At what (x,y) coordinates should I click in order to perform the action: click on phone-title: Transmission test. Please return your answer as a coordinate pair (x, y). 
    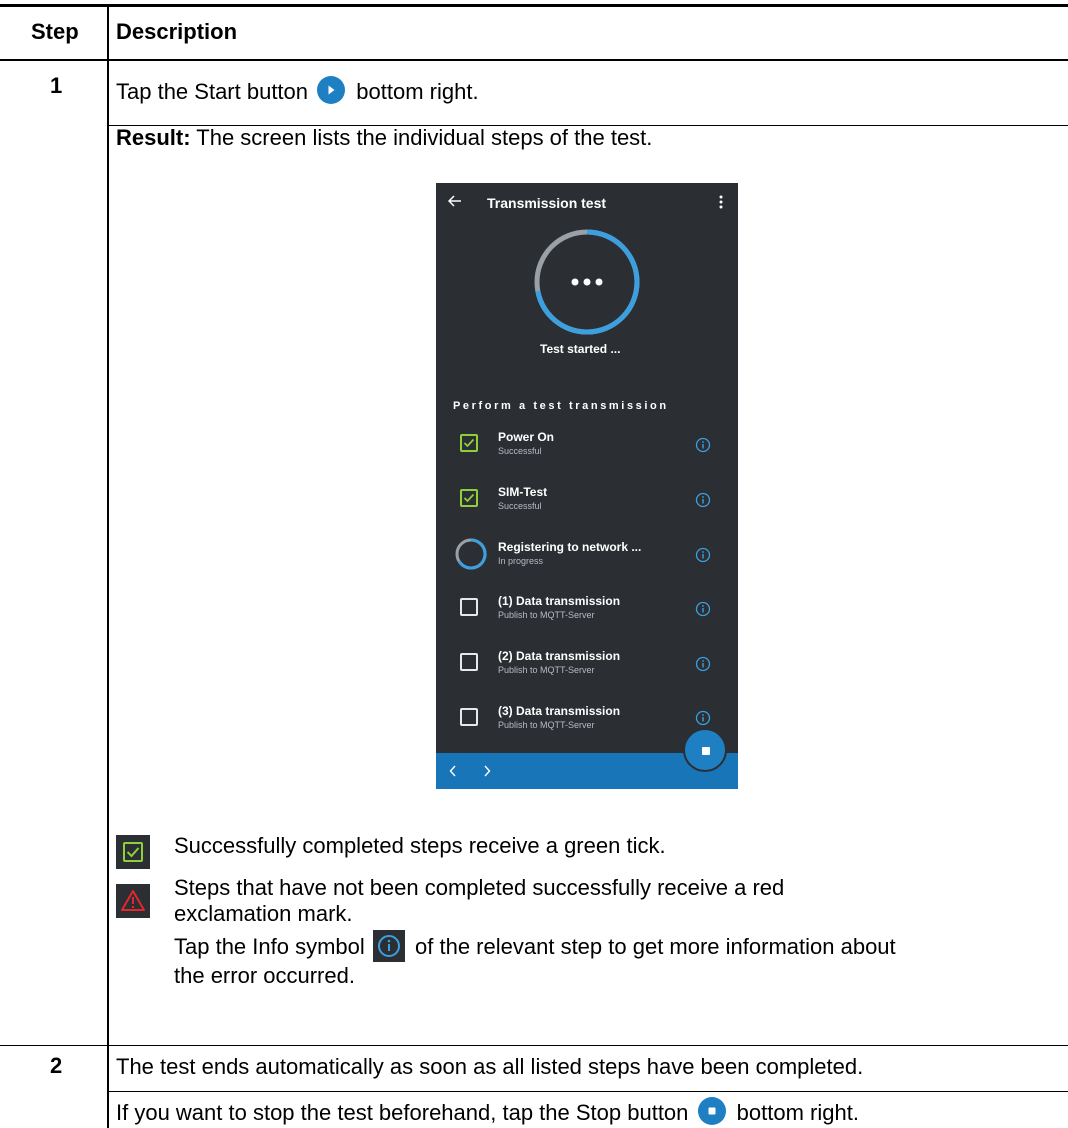
    Looking at the image, I should click on (547, 203).